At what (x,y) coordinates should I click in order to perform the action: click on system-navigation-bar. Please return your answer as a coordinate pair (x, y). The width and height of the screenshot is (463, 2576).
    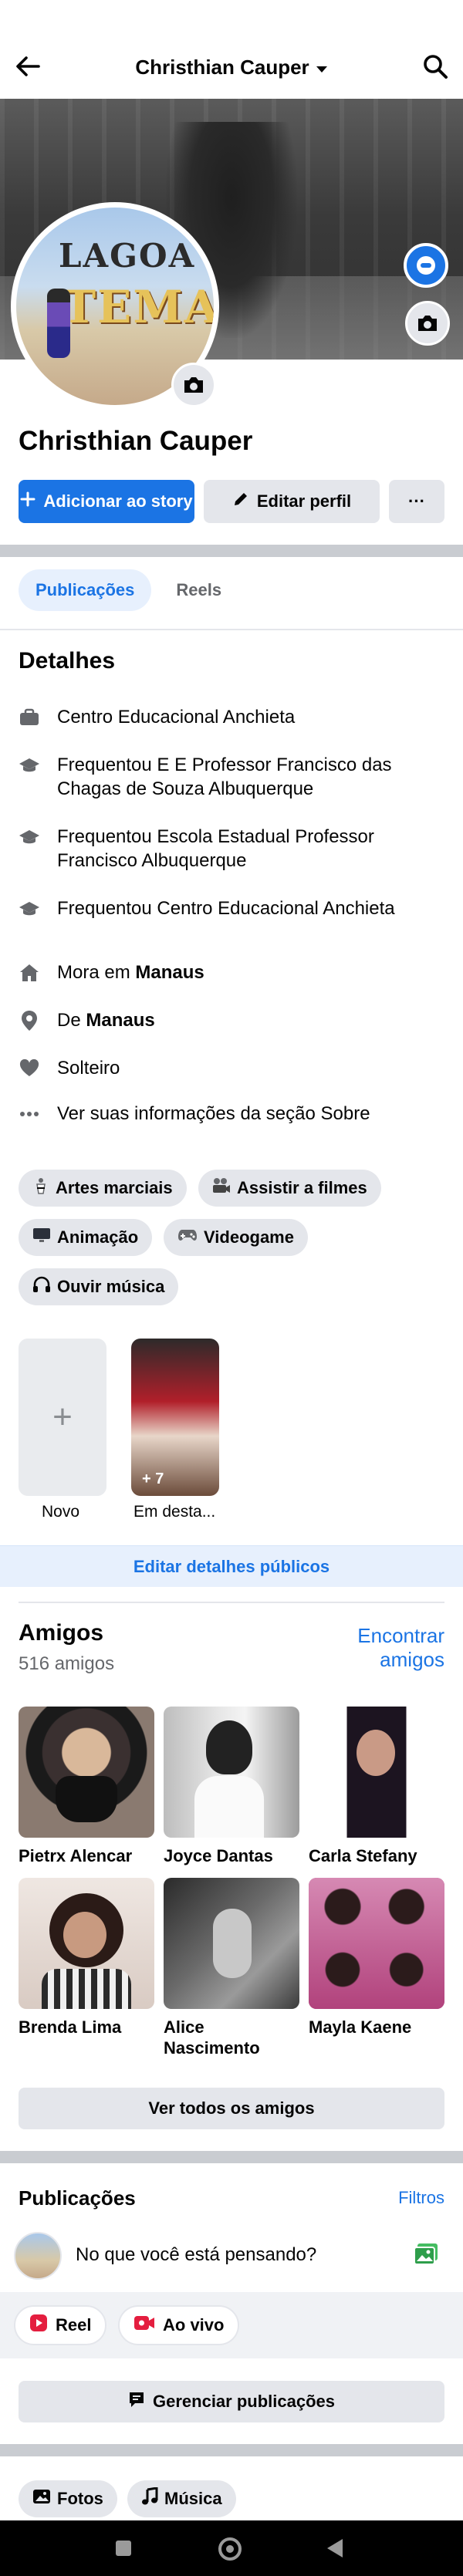
    Looking at the image, I should click on (231, 2548).